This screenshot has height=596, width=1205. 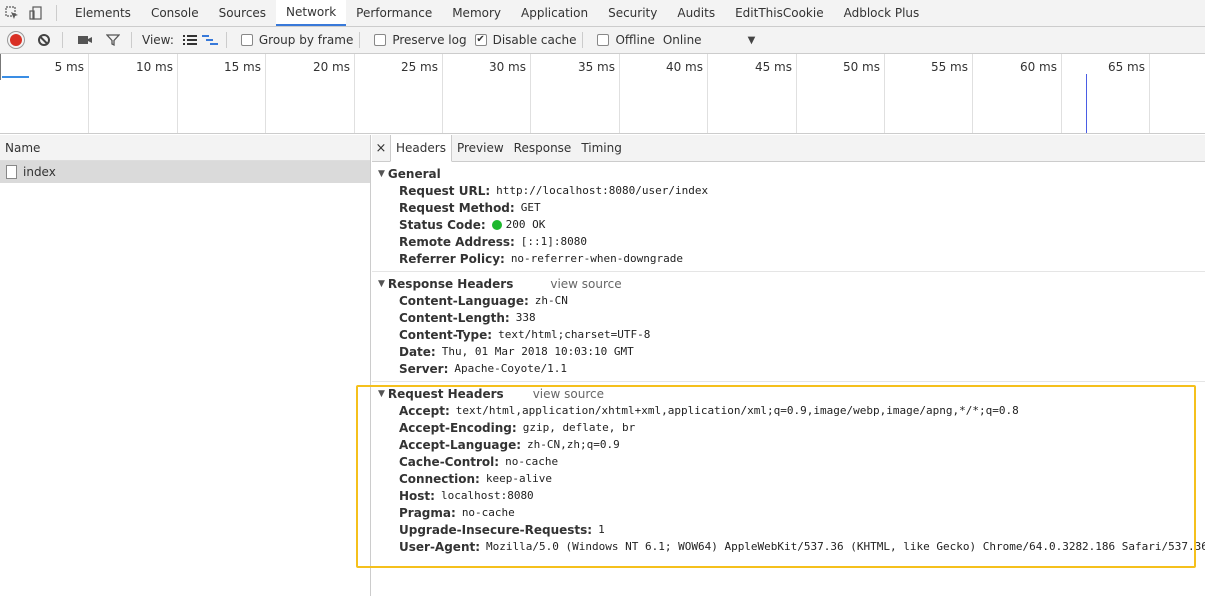 I want to click on preserve-log-label: Preserve log, so click(x=429, y=40).